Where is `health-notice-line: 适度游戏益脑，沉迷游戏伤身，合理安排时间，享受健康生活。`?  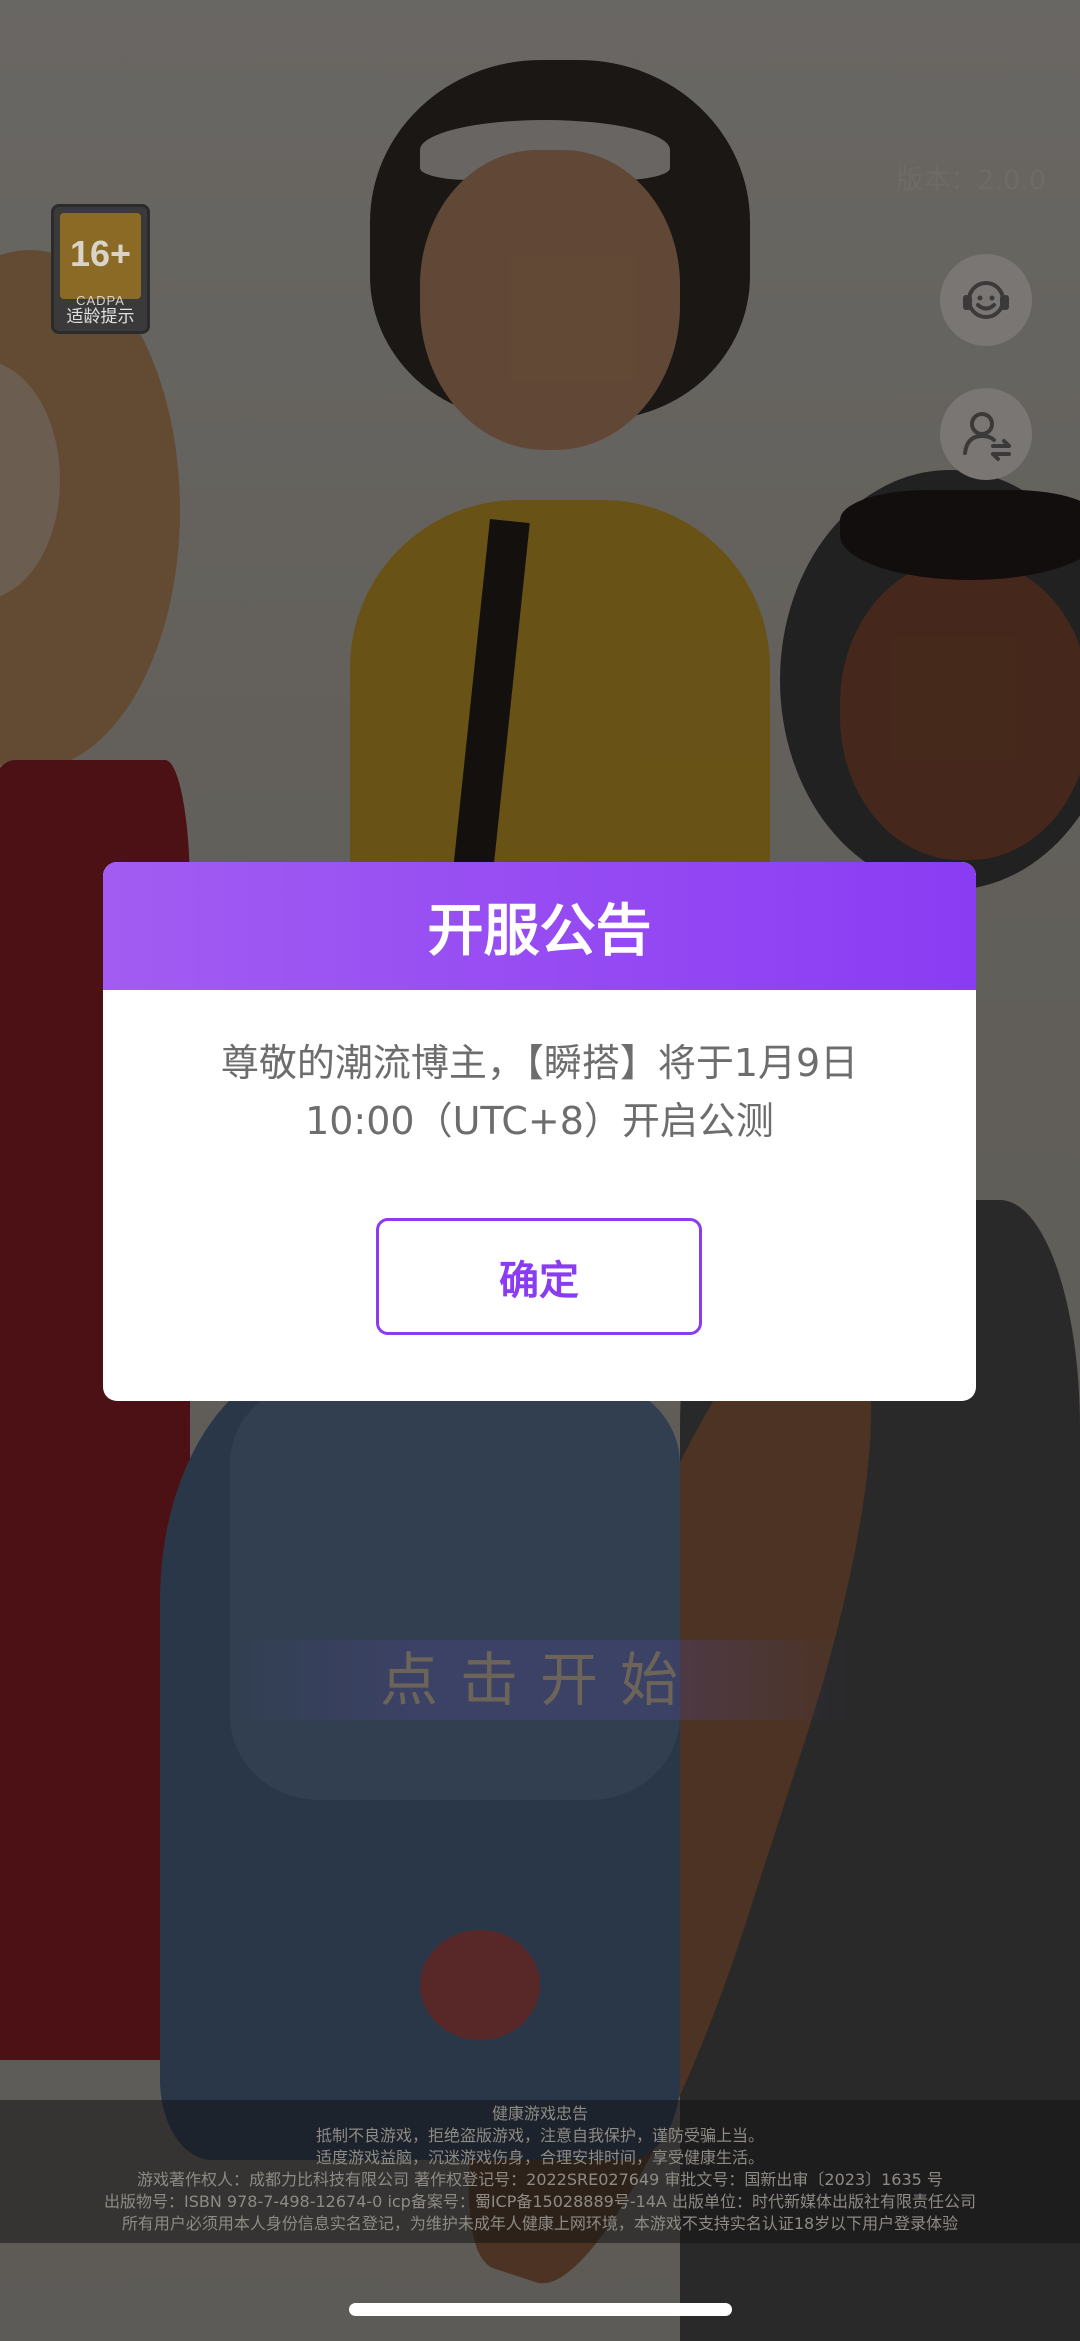
health-notice-line: 适度游戏益脑，沉迷游戏伤身，合理安排时间，享受健康生活。 is located at coordinates (539, 2157).